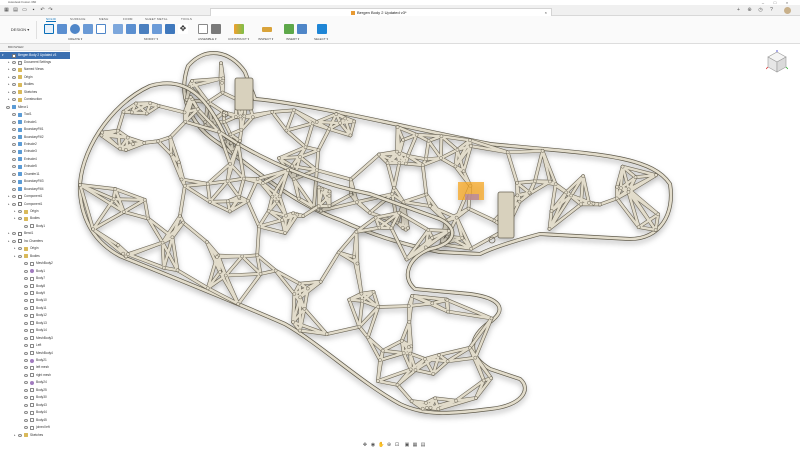 Image resolution: width=800 pixels, height=450 pixels. What do you see at coordinates (33, 10) in the screenshot?
I see `save-icon: ▪` at bounding box center [33, 10].